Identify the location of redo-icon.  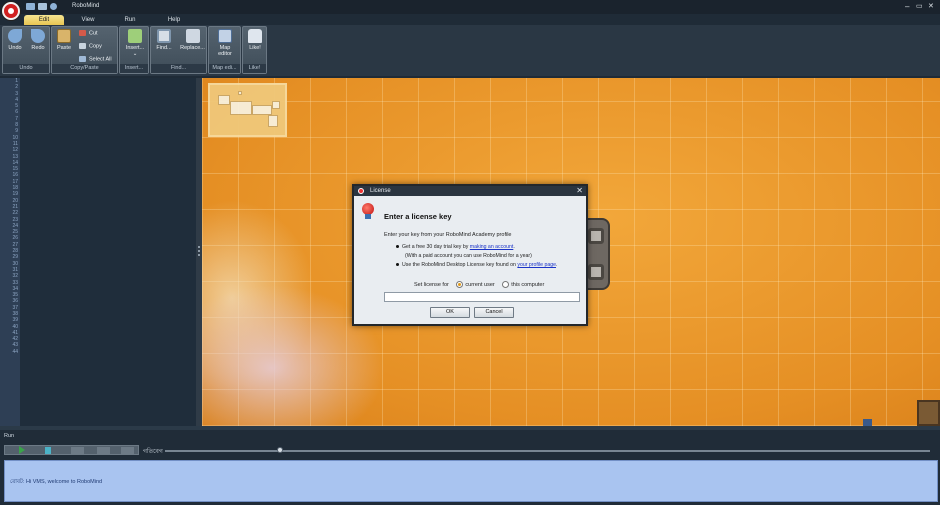
(38, 36).